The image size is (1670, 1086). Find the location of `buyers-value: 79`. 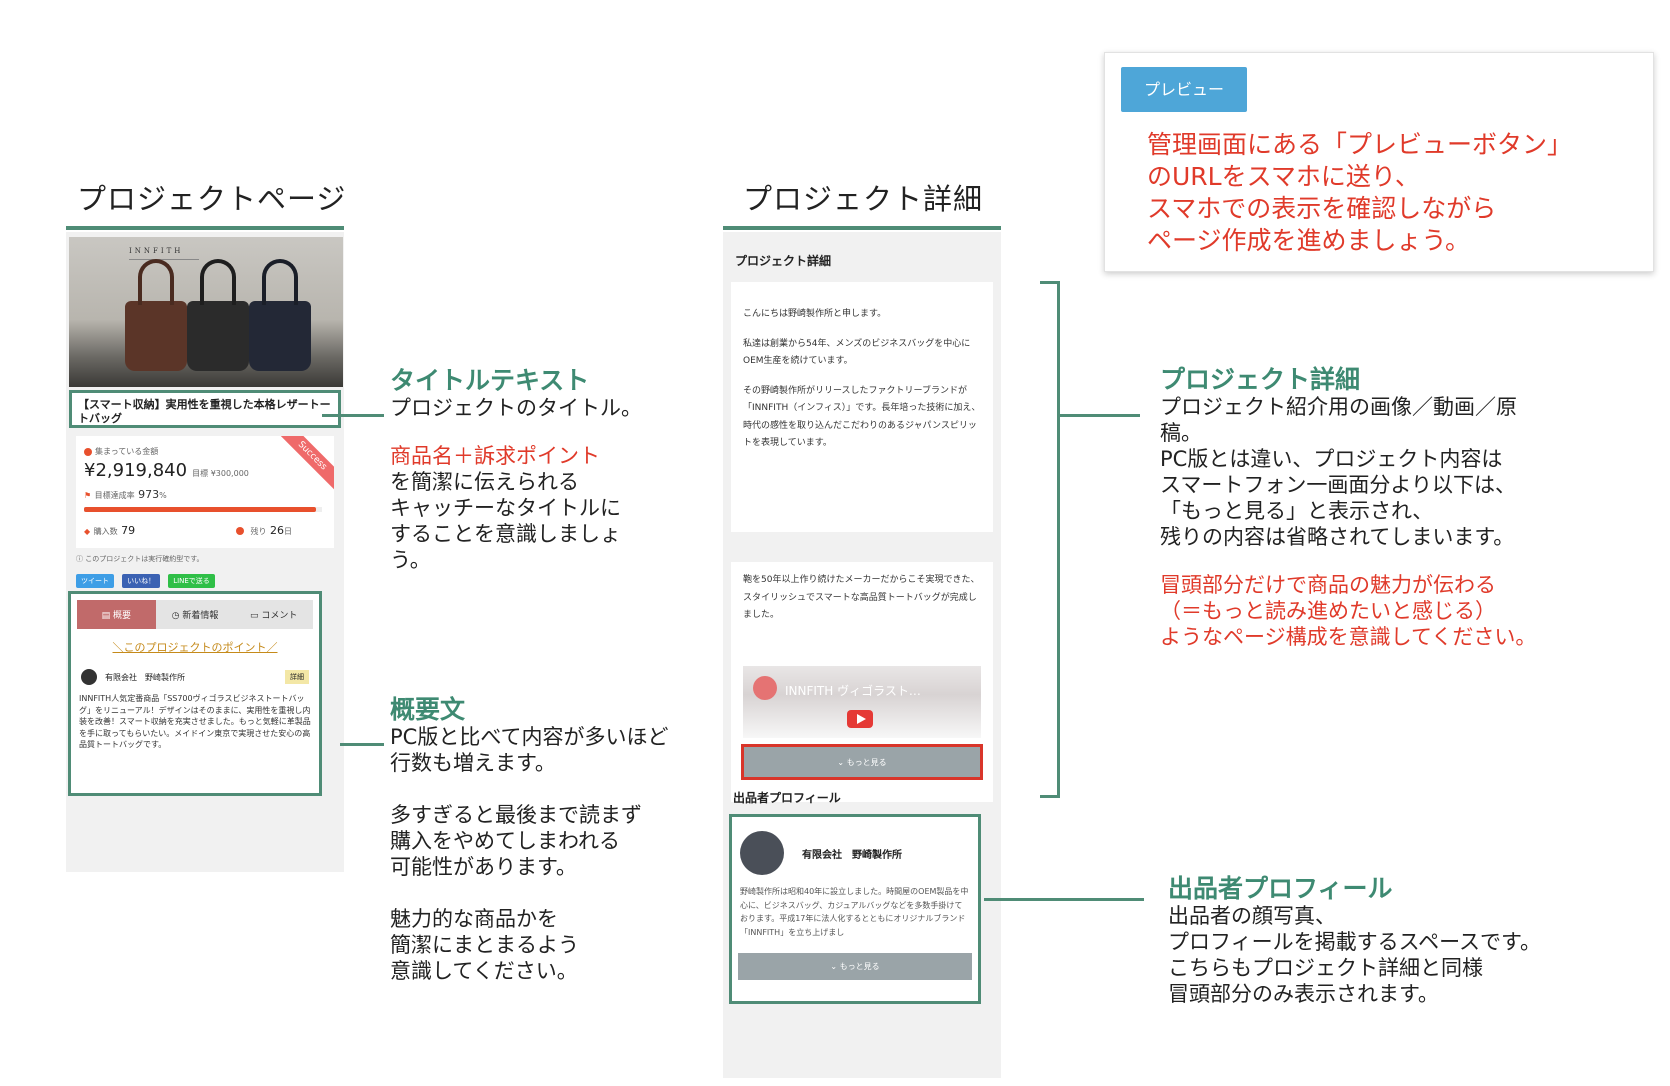

buyers-value: 79 is located at coordinates (128, 530).